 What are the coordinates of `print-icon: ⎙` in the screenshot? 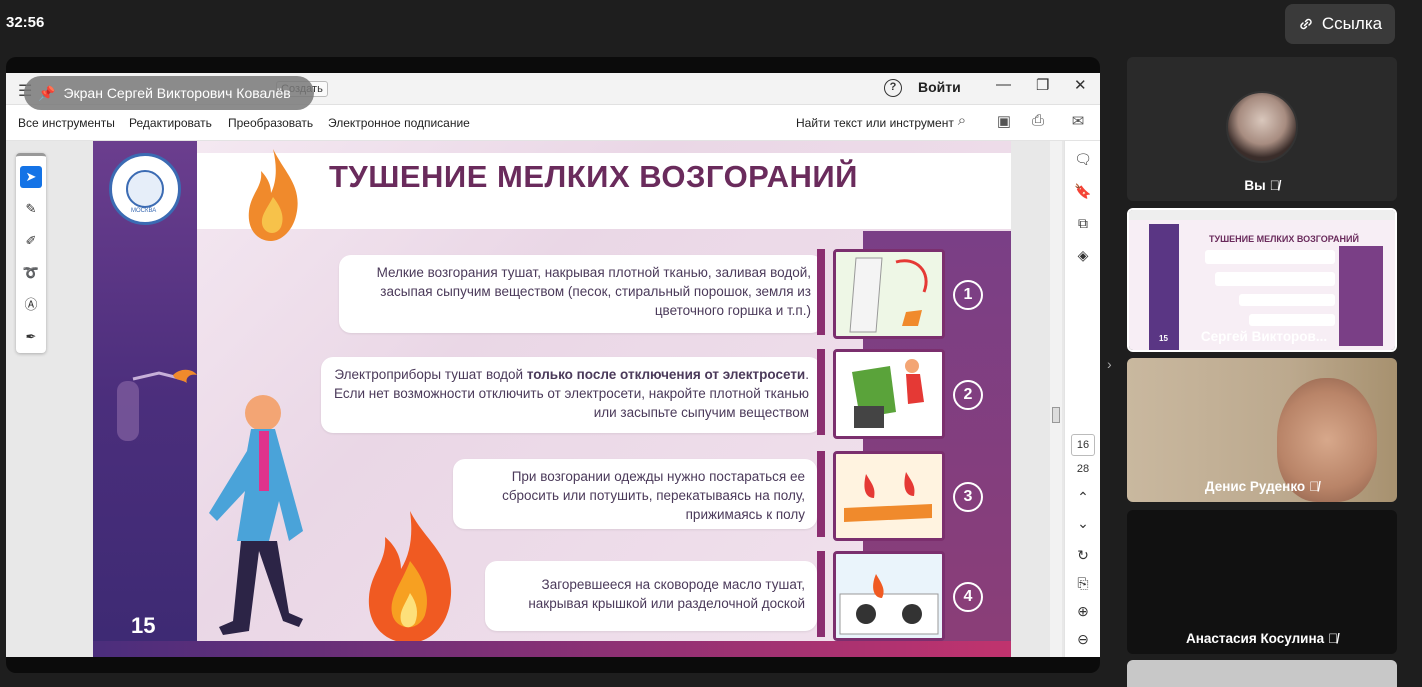 It's located at (1038, 122).